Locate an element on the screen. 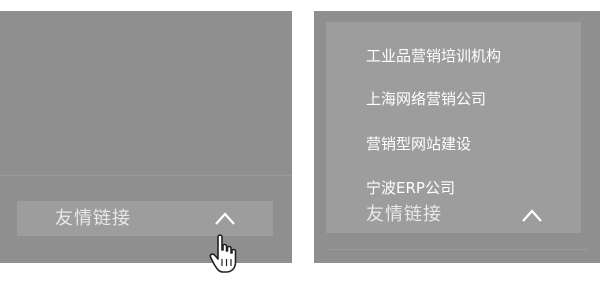  menu-item-link: 工业品营销培训机构 is located at coordinates (433, 56).